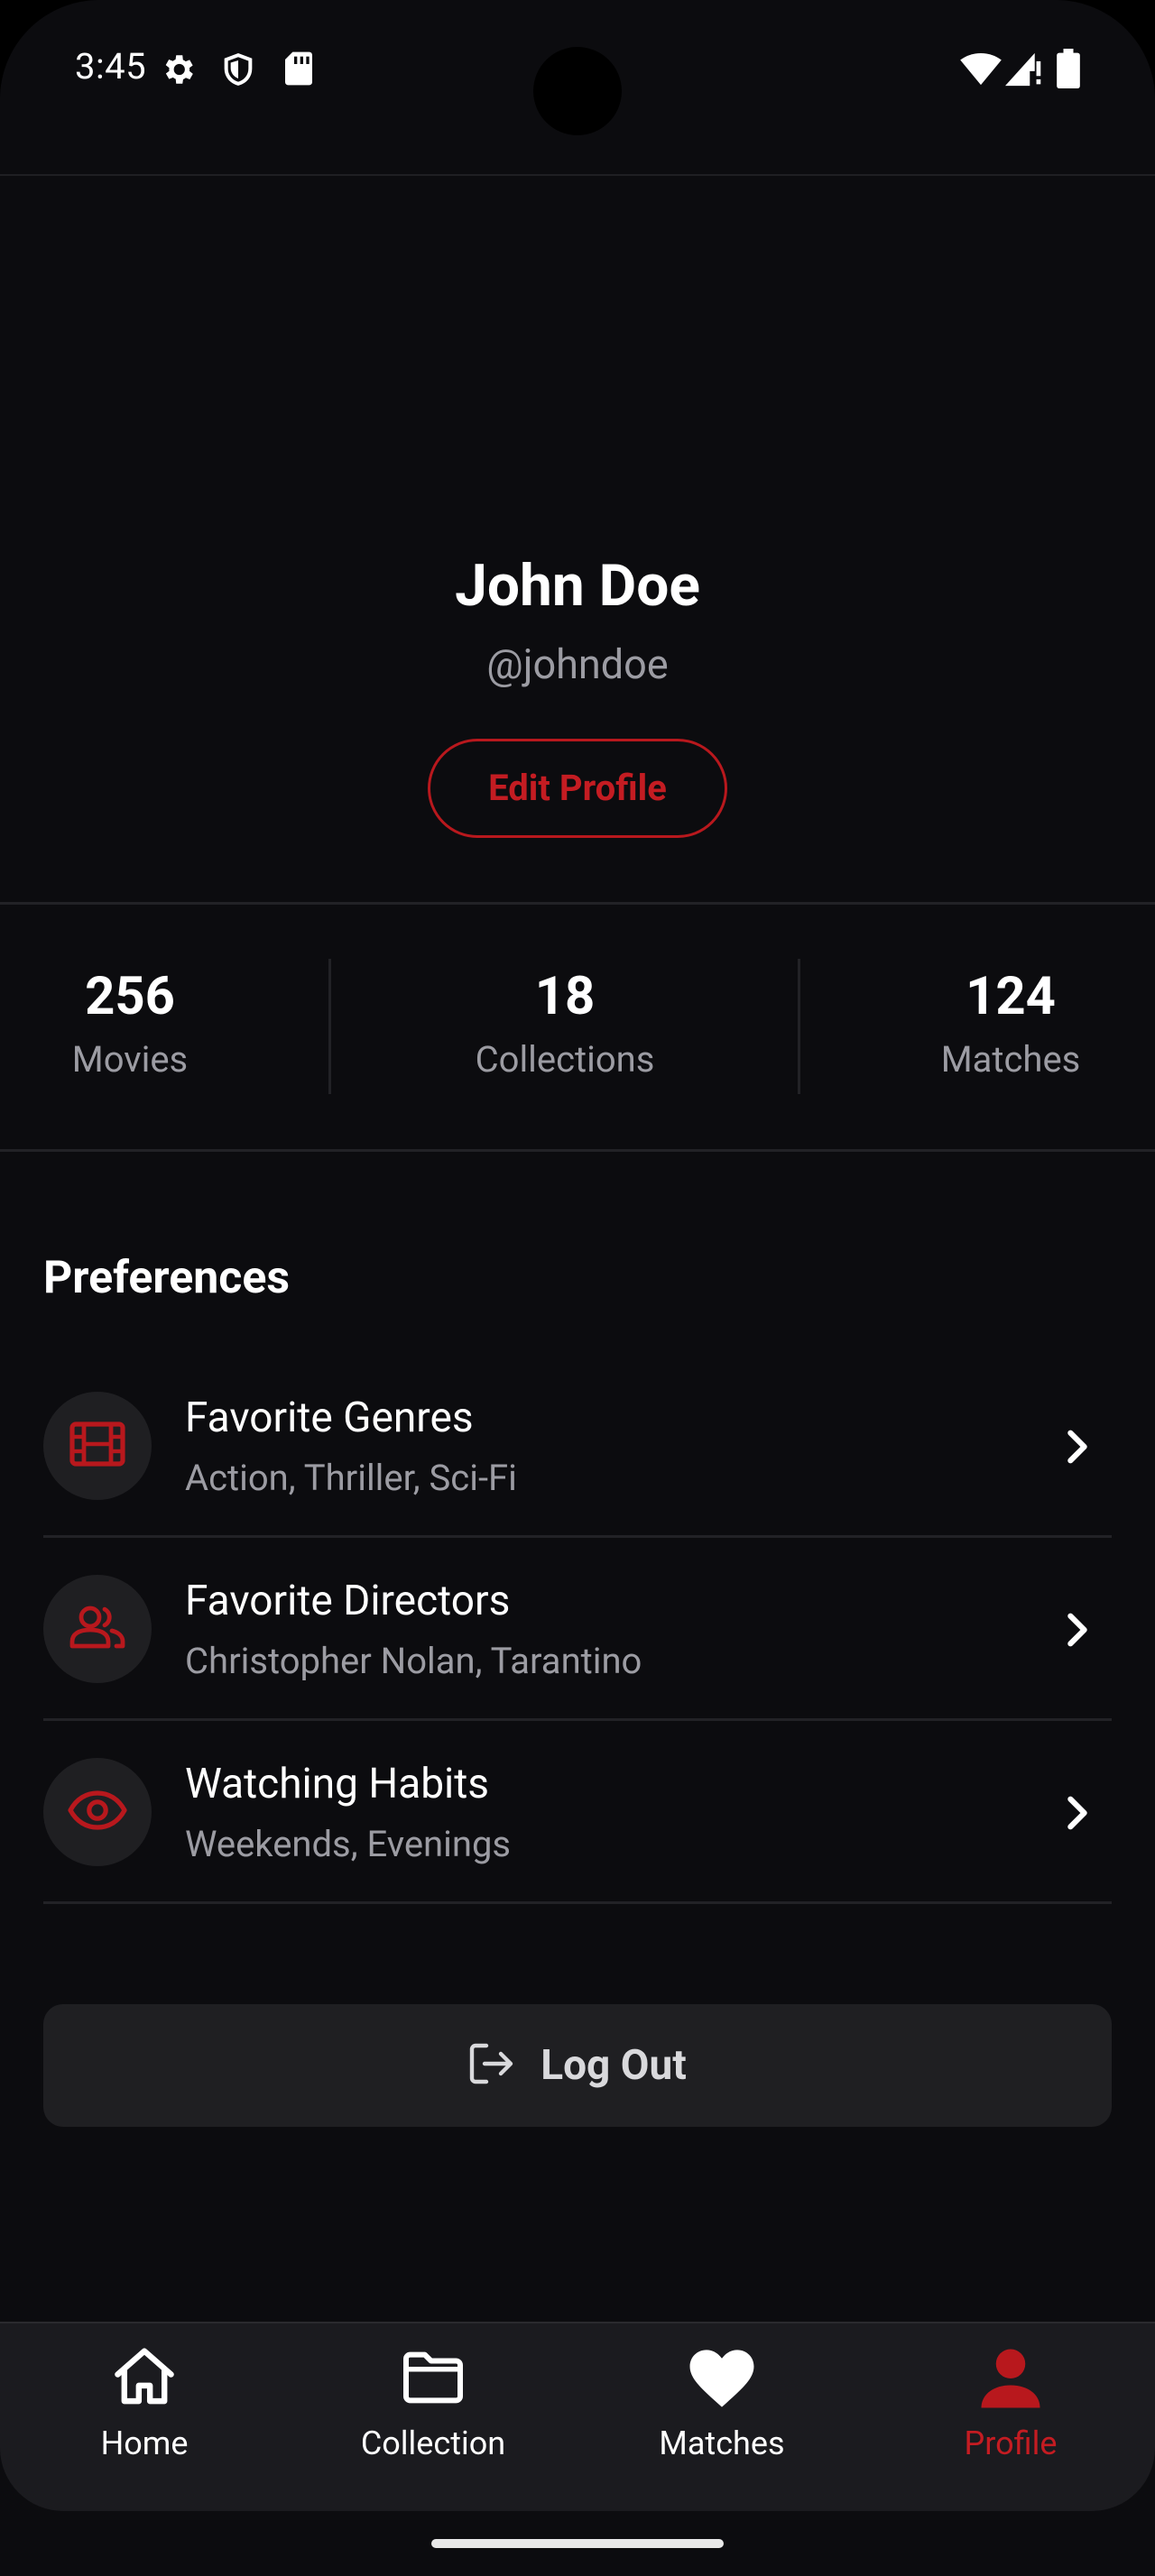  Describe the element at coordinates (722, 2443) in the screenshot. I see `nav-label: Matches` at that location.